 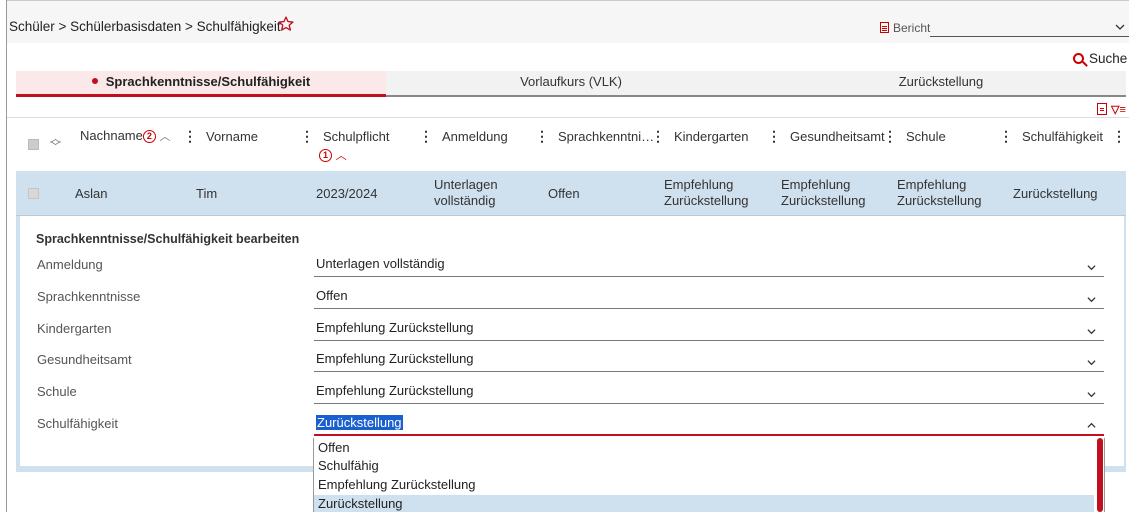 What do you see at coordinates (704, 484) in the screenshot?
I see `dropdown-option: Empfehlung Zurückstellung` at bounding box center [704, 484].